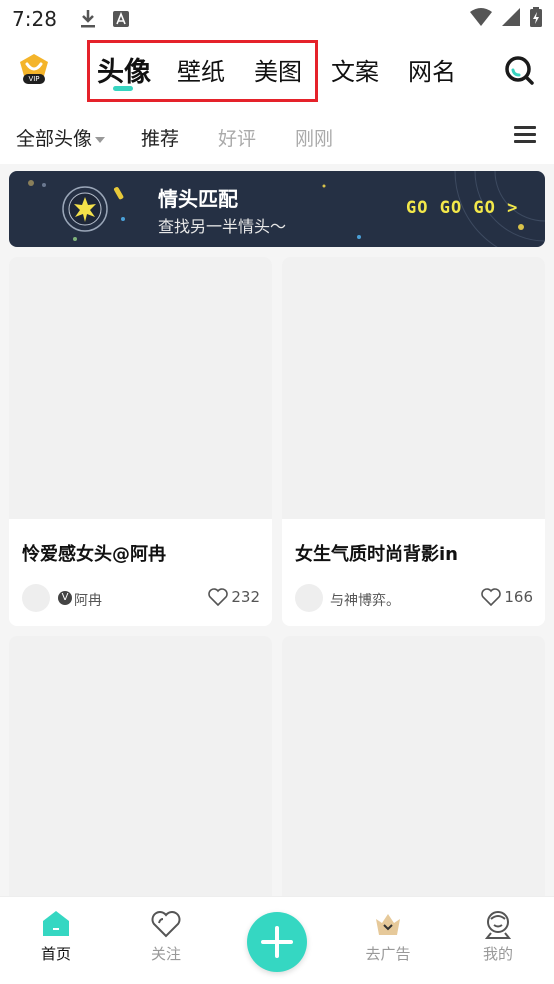 Image resolution: width=554 pixels, height=984 pixels. I want to click on nav-remove-ads-label: 去广告, so click(388, 954).